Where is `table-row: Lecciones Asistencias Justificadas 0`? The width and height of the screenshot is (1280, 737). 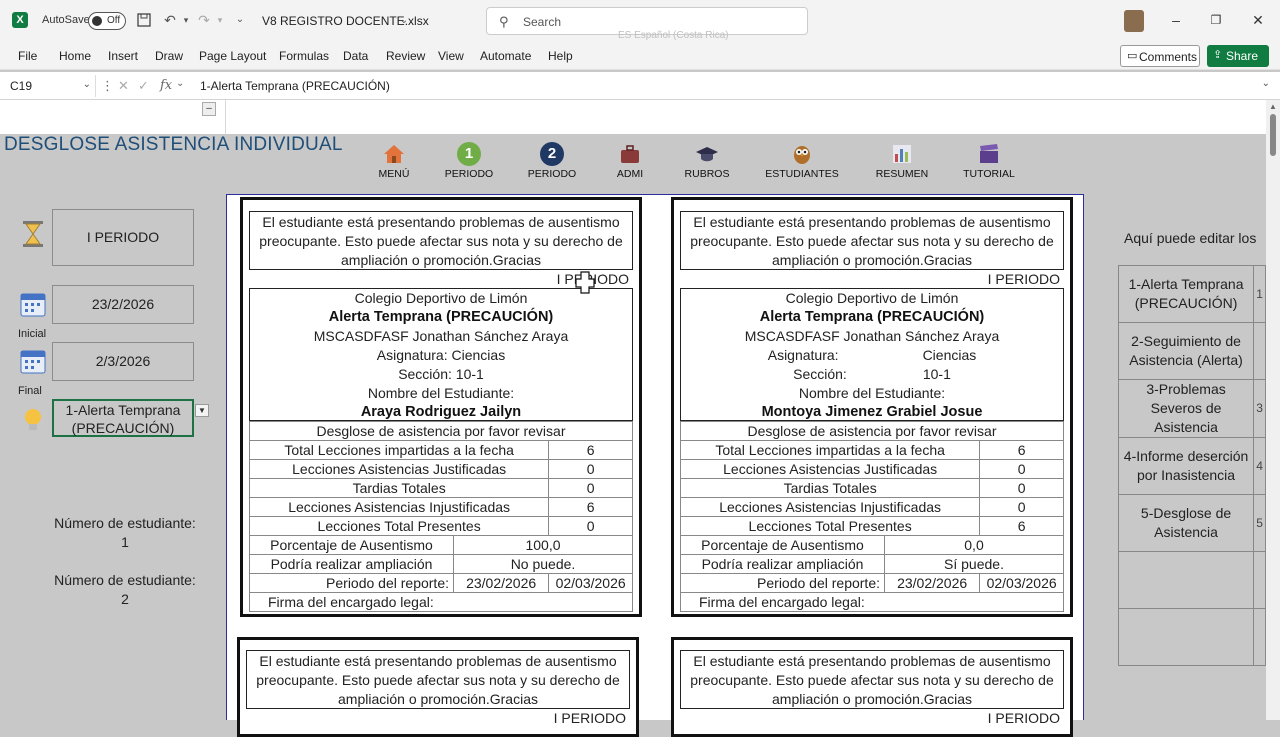 table-row: Lecciones Asistencias Justificadas 0 is located at coordinates (871, 469).